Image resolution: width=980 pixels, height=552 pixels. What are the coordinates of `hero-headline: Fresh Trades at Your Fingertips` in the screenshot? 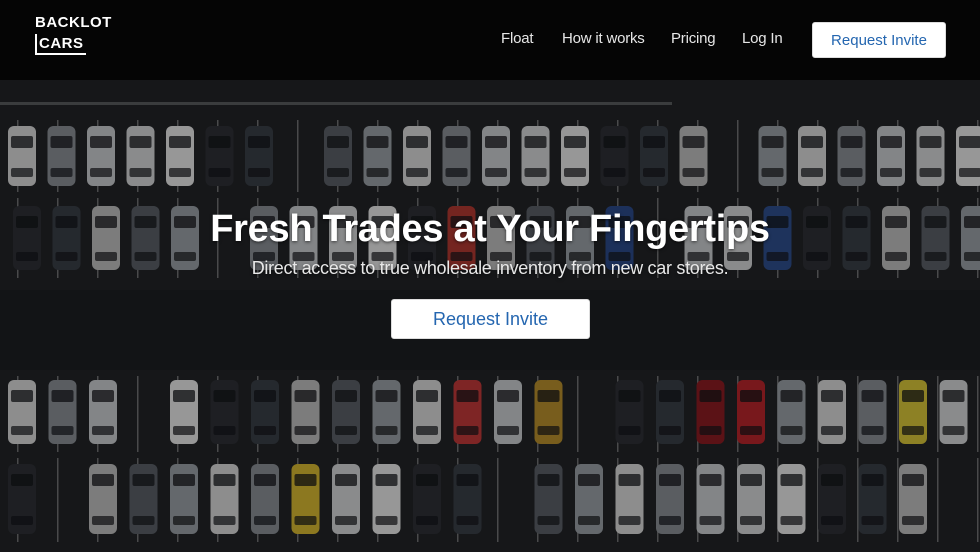 It's located at (490, 229).